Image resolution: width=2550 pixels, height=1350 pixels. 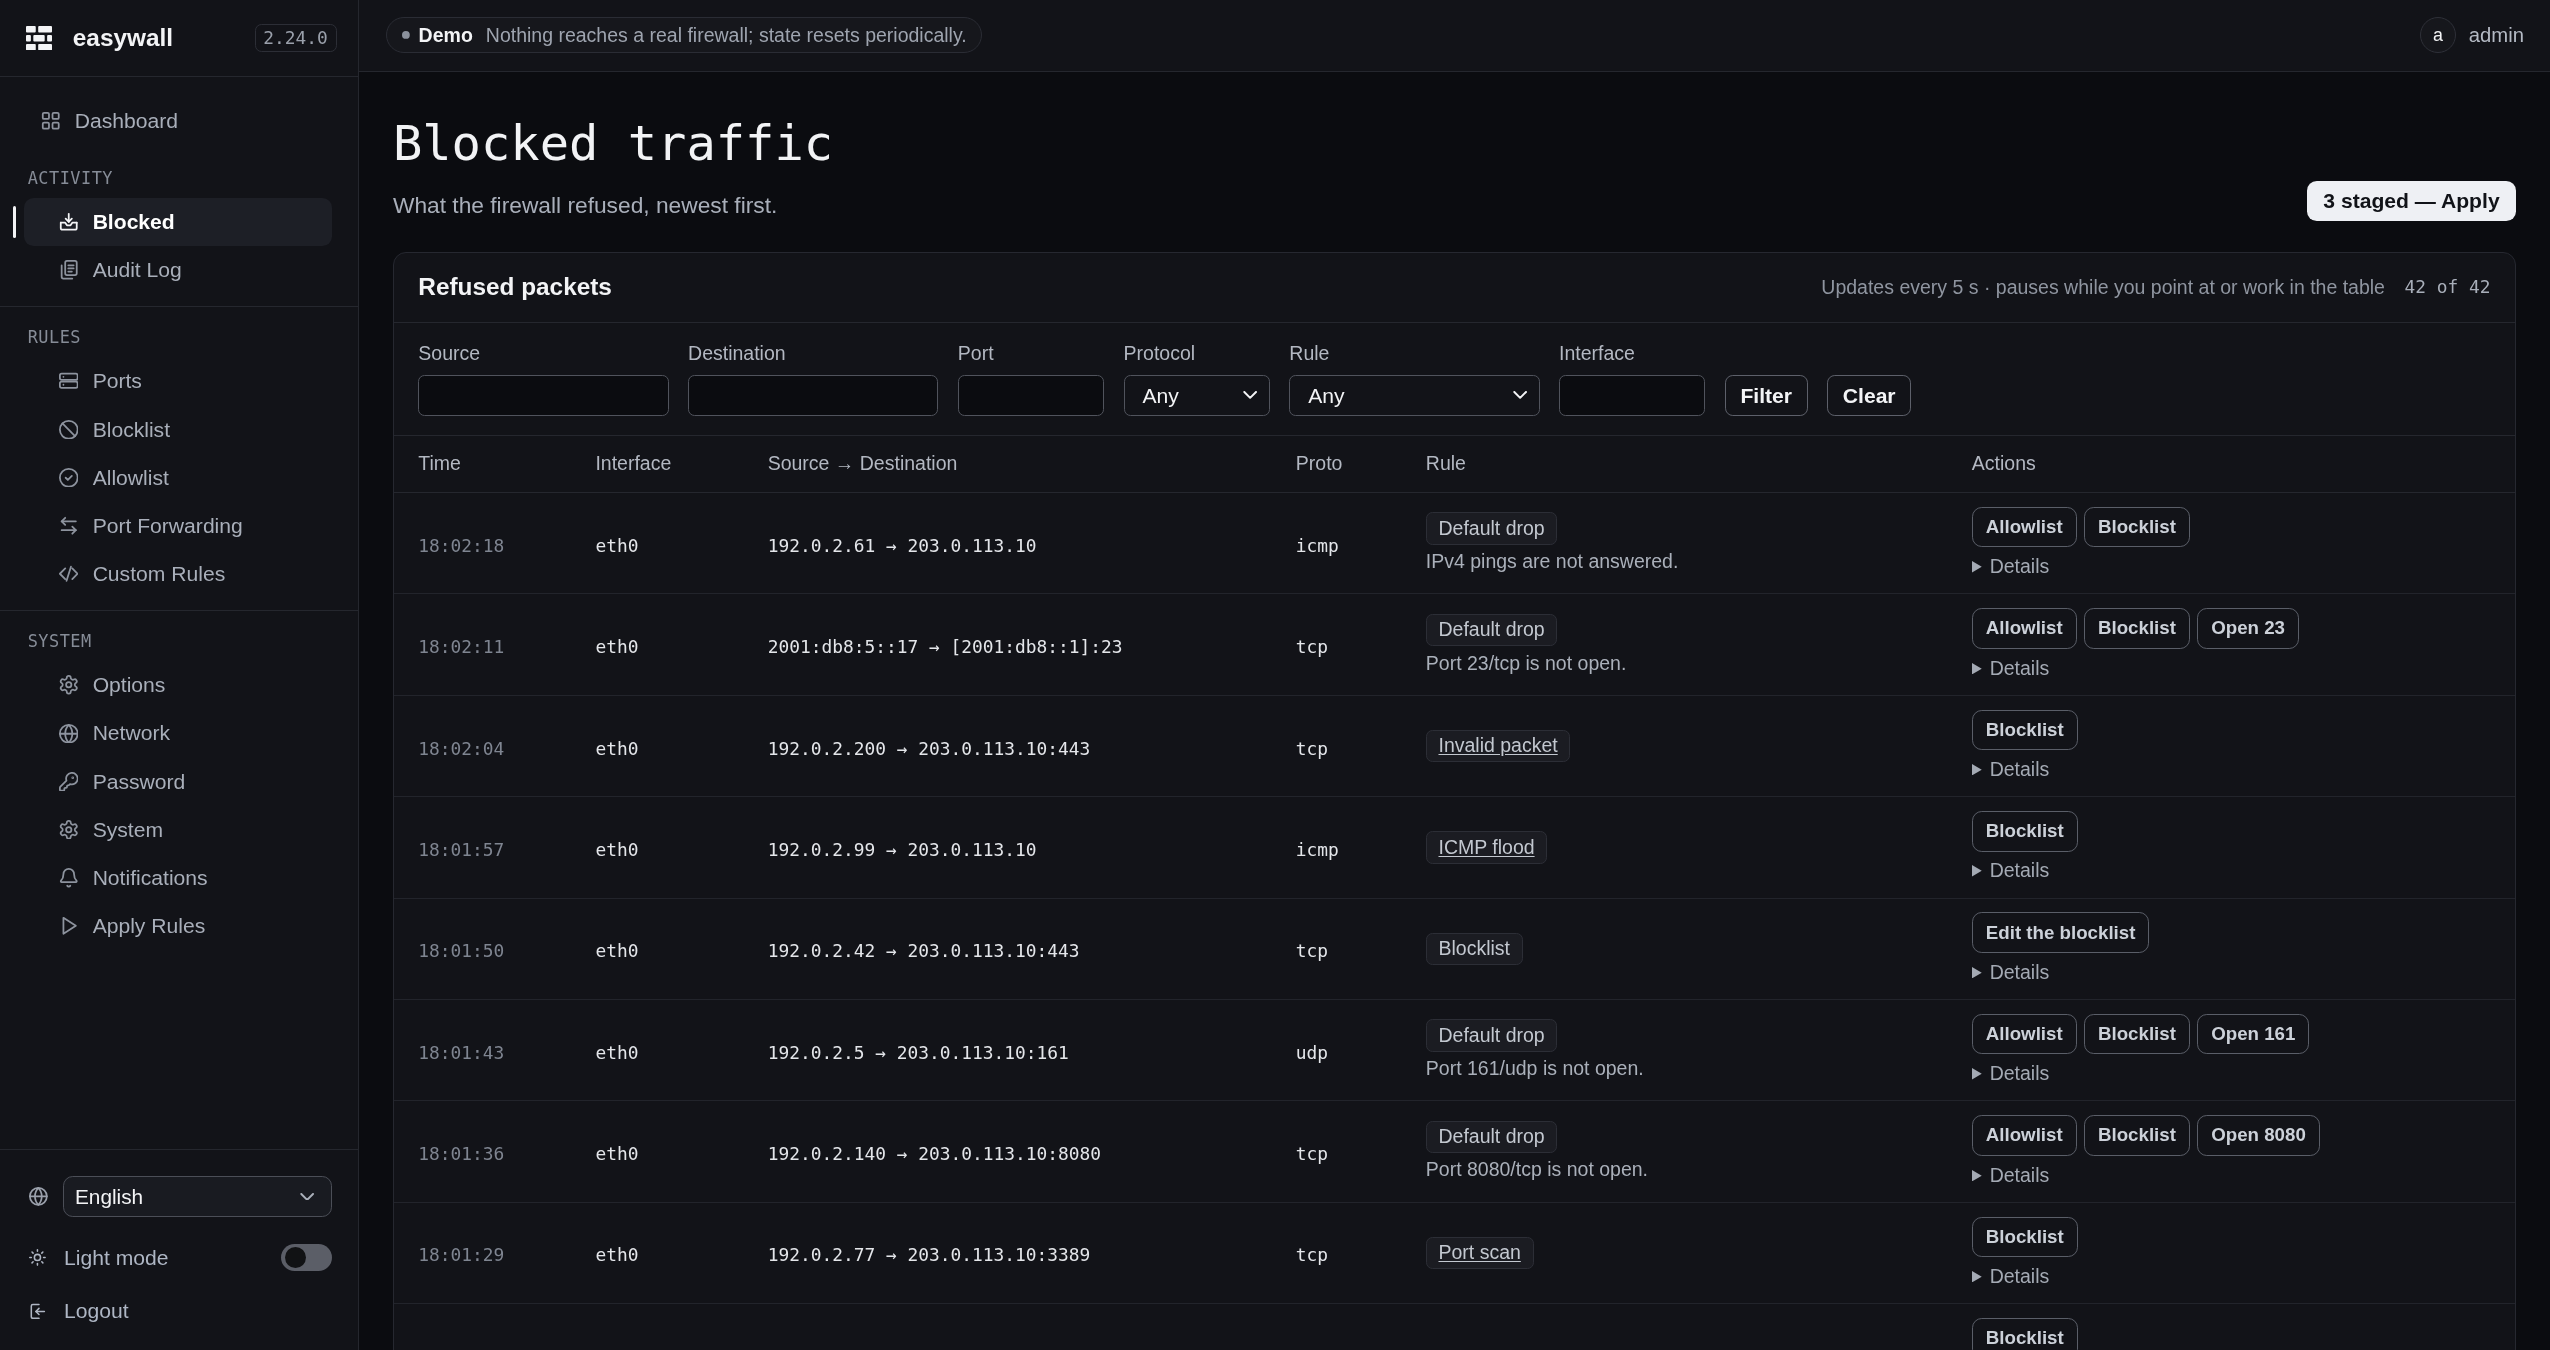 What do you see at coordinates (68, 526) in the screenshot?
I see `arrows-left-right-icon` at bounding box center [68, 526].